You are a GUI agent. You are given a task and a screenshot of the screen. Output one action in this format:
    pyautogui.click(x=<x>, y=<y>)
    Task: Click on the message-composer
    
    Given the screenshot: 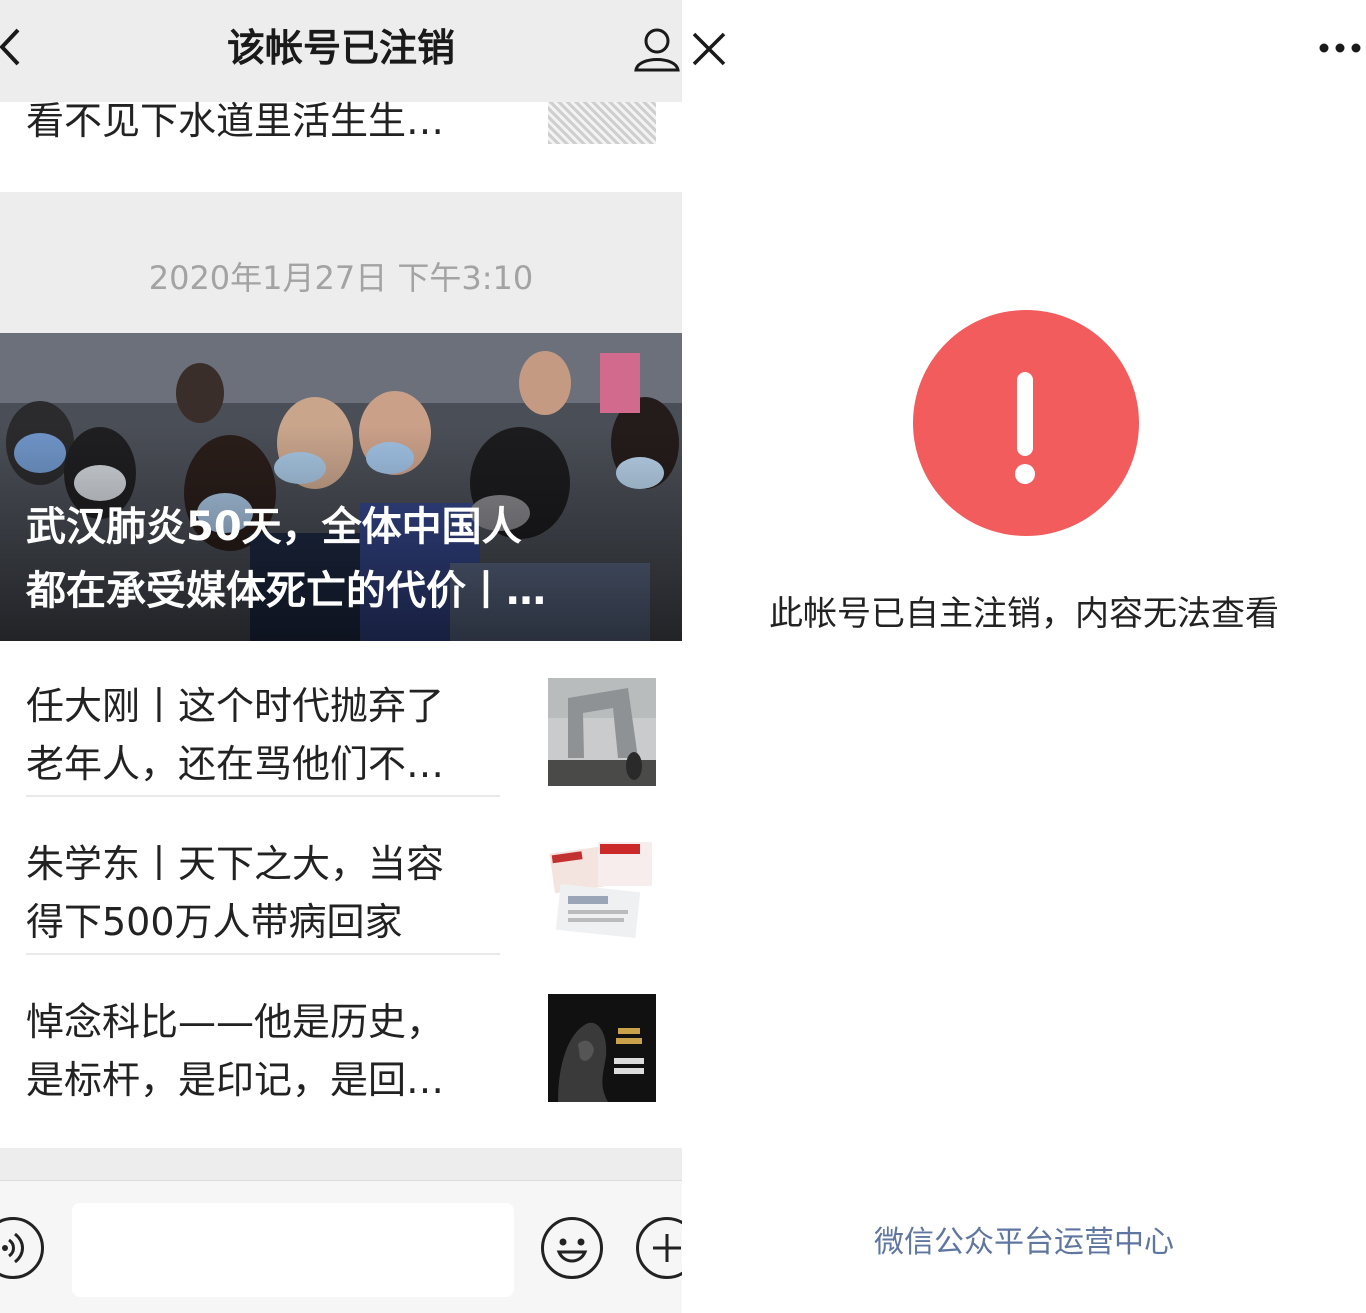 What is the action you would take?
    pyautogui.click(x=341, y=1246)
    